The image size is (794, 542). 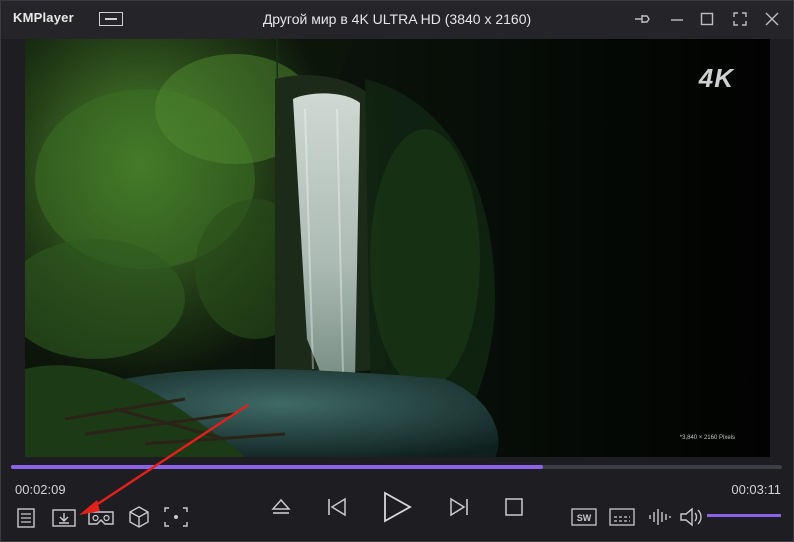 I want to click on volume-slider, so click(x=744, y=515).